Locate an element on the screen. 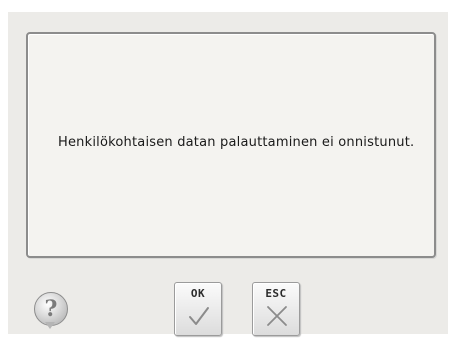 The image size is (456, 342). question-icon: ? is located at coordinates (51, 309).